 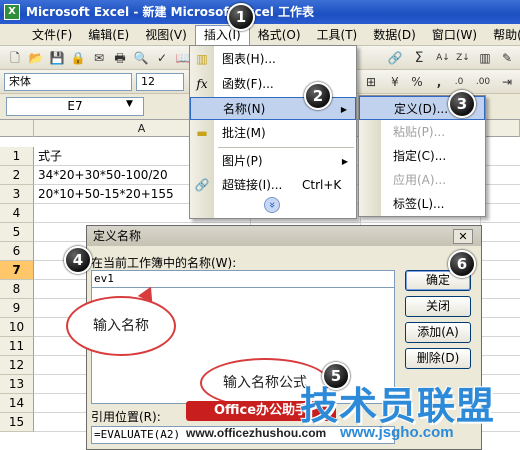 I want to click on row-header-13: 13, so click(x=17, y=384).